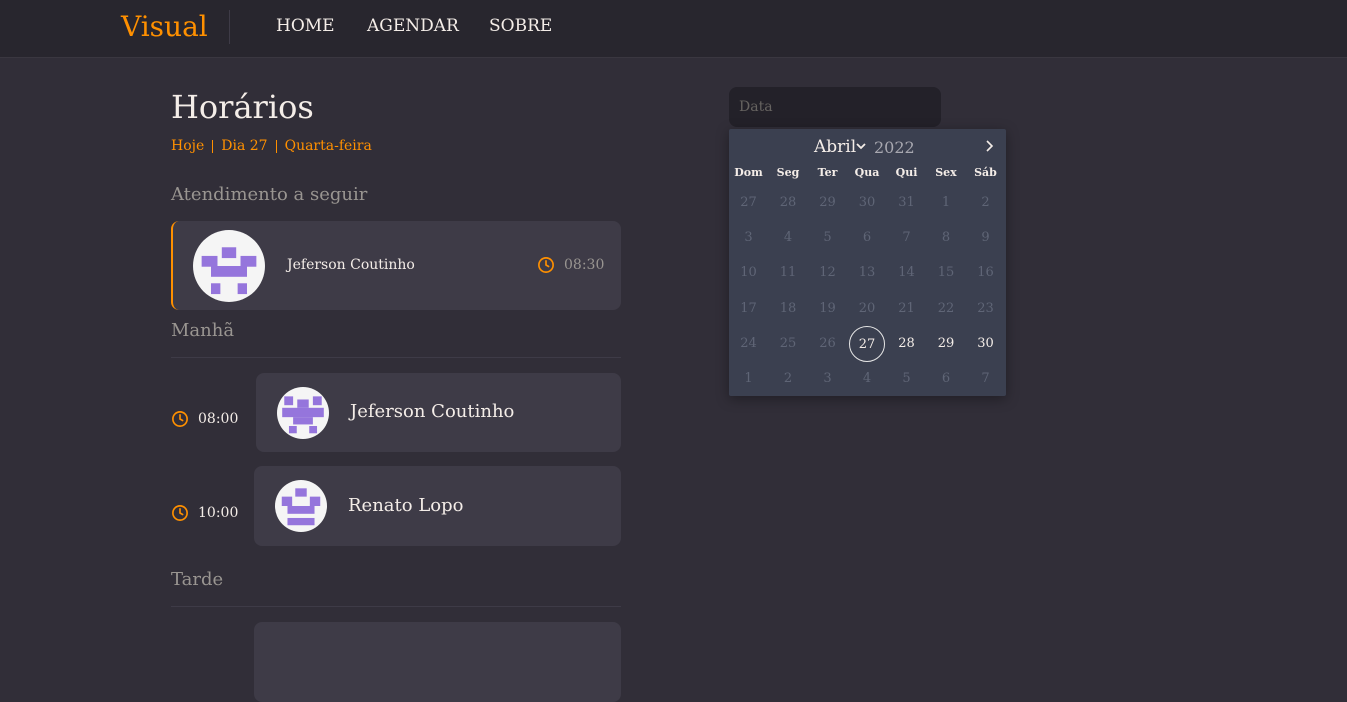 The image size is (1347, 702). What do you see at coordinates (673, 29) in the screenshot?
I see `top-header: Visual HOME AGENDAR SOBRE` at bounding box center [673, 29].